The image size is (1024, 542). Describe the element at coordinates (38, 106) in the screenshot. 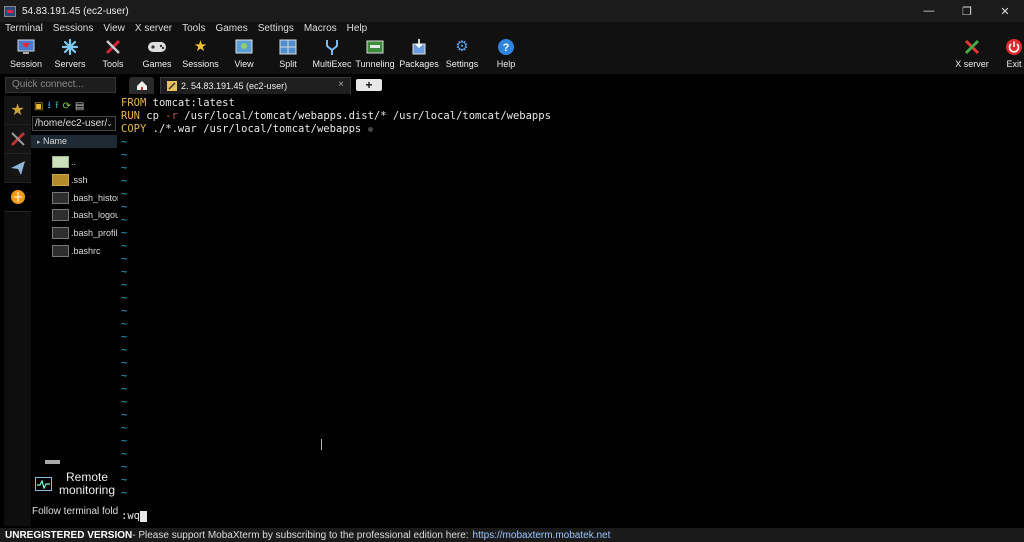

I see `folder-up-icon: ▣` at that location.